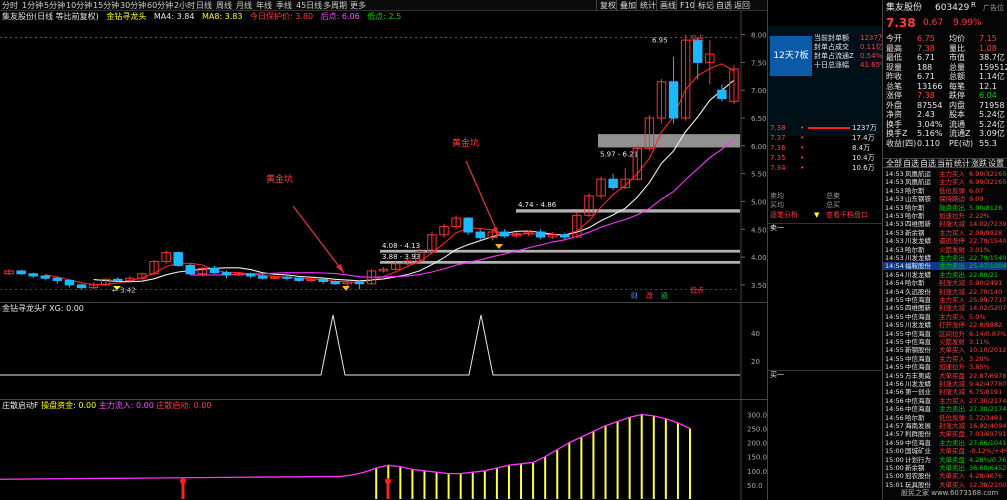 Image resolution: width=1007 pixels, height=500 pixels. What do you see at coordinates (184, 5) in the screenshot?
I see `period-tab: 2小时` at bounding box center [184, 5].